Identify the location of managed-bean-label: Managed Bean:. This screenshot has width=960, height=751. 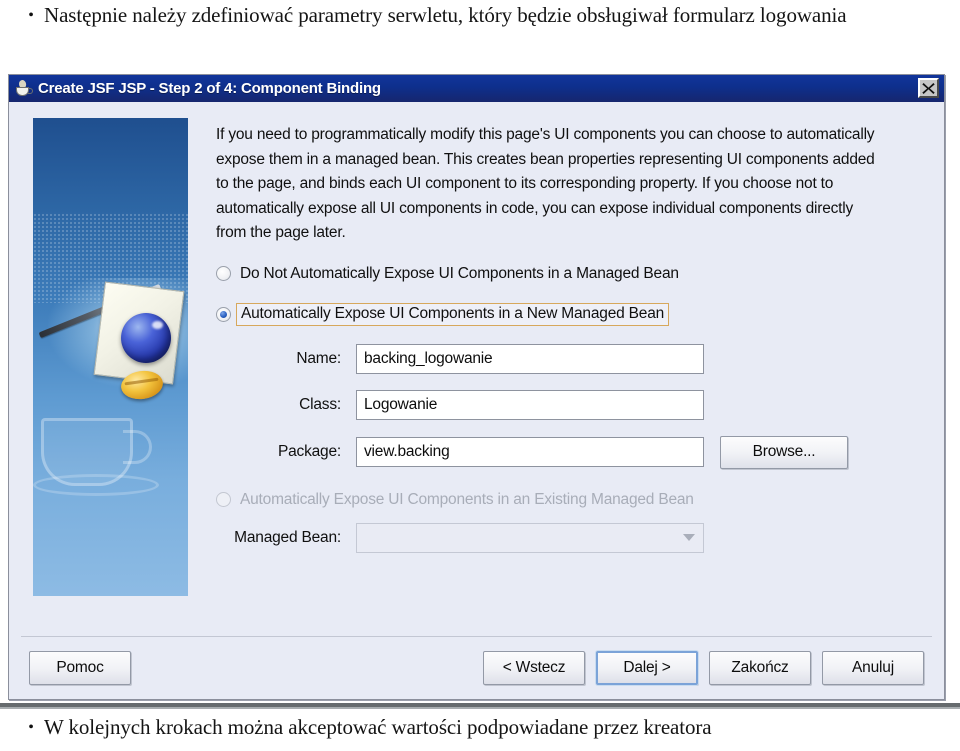
(287, 537).